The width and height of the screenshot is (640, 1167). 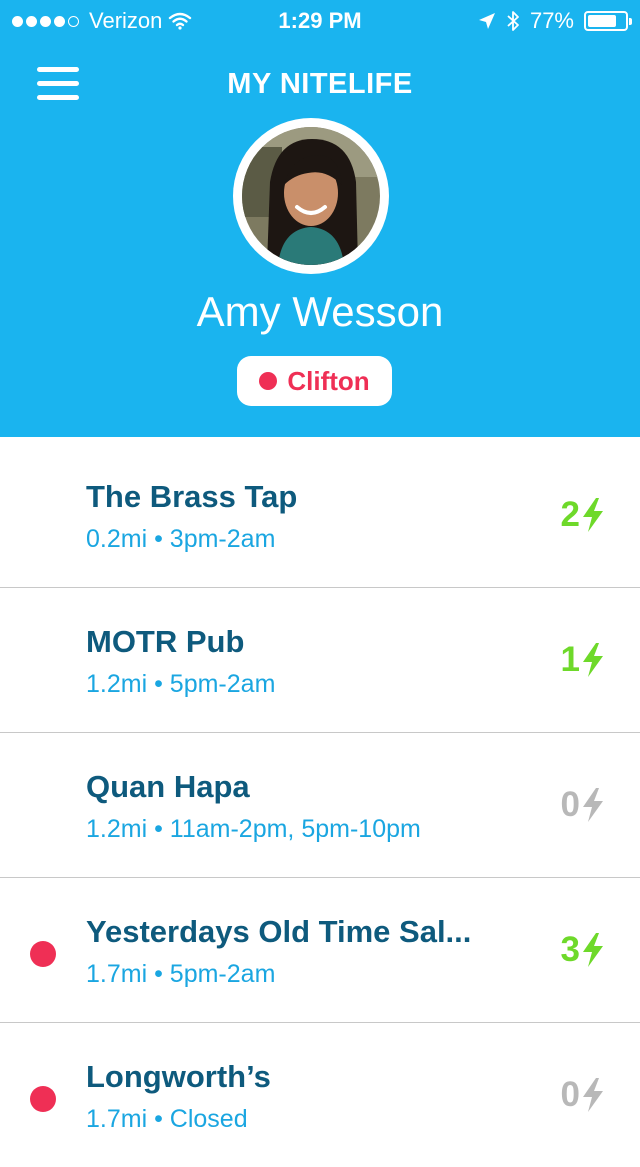 What do you see at coordinates (320, 1095) in the screenshot?
I see `venue-row: Longworth’s 1.7mi • Closed 0` at bounding box center [320, 1095].